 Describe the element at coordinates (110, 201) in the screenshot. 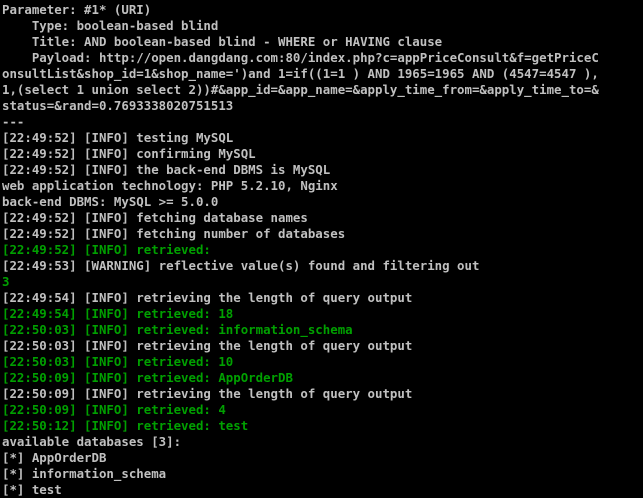

I see `terminal-line: back-end DBMS: MySQL >= 5.0.0` at that location.